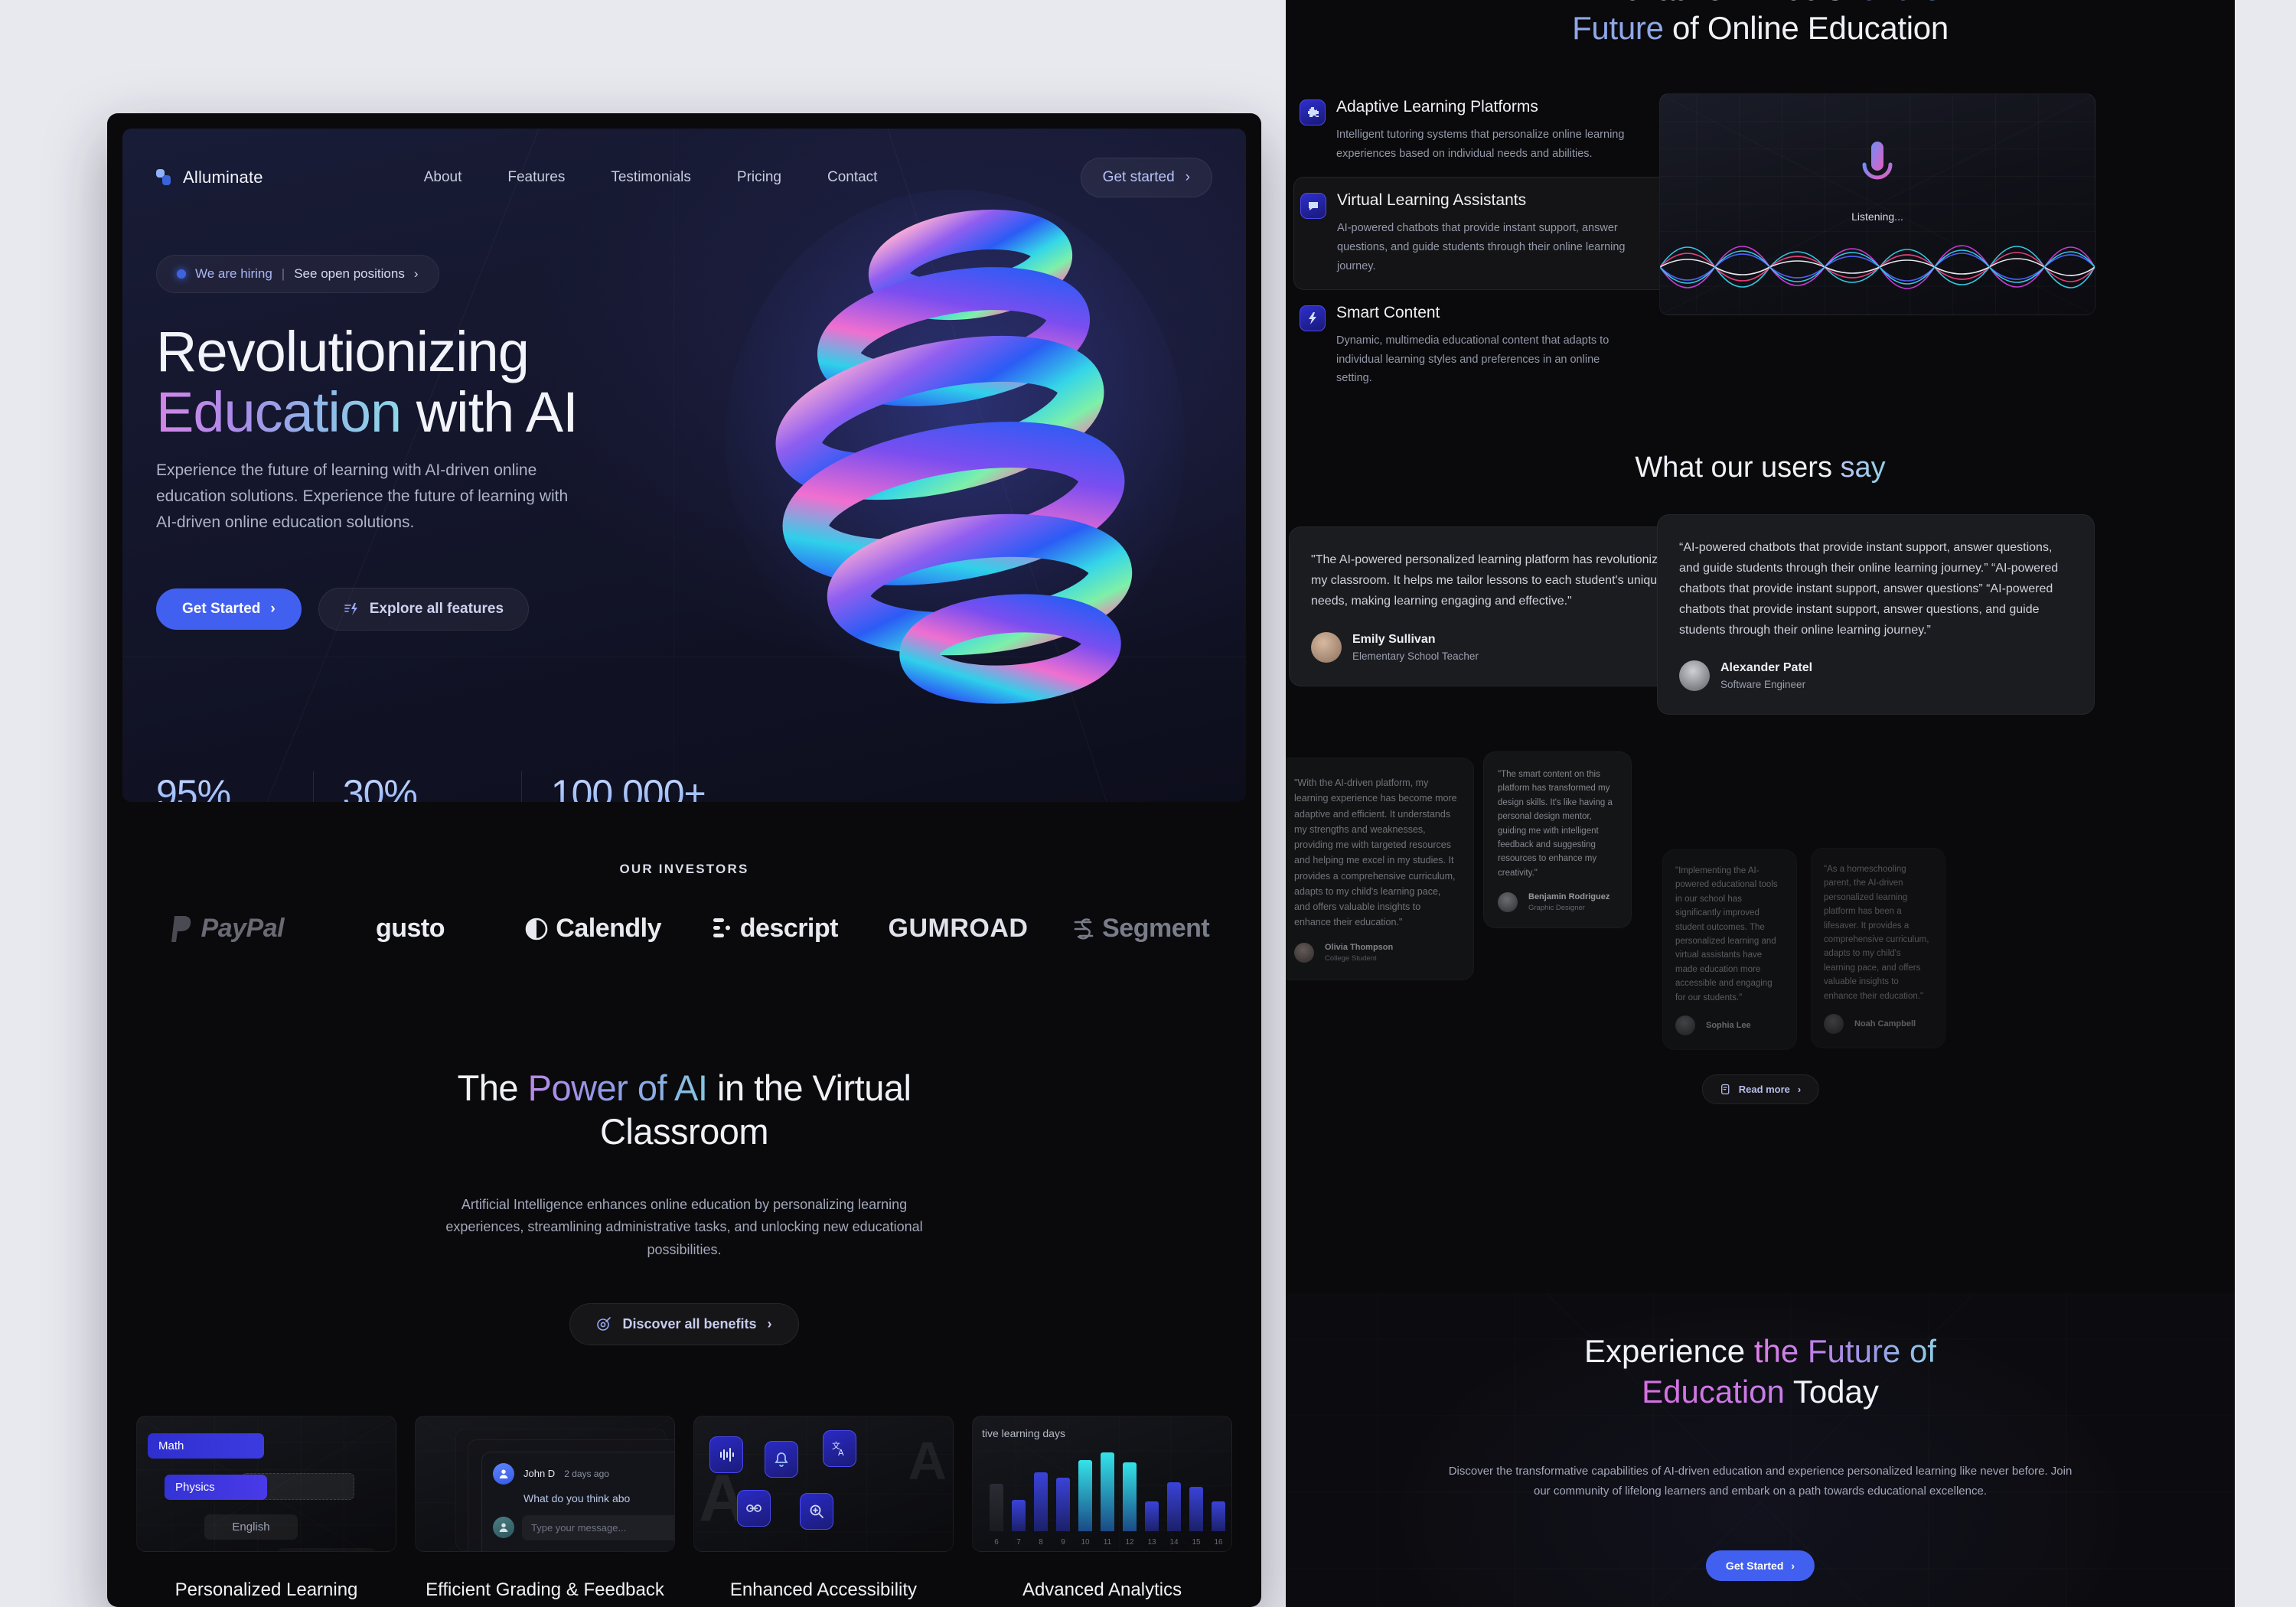  Describe the element at coordinates (1896, 4) in the screenshot. I see `ai-tools-heading-accent1: for the` at that location.